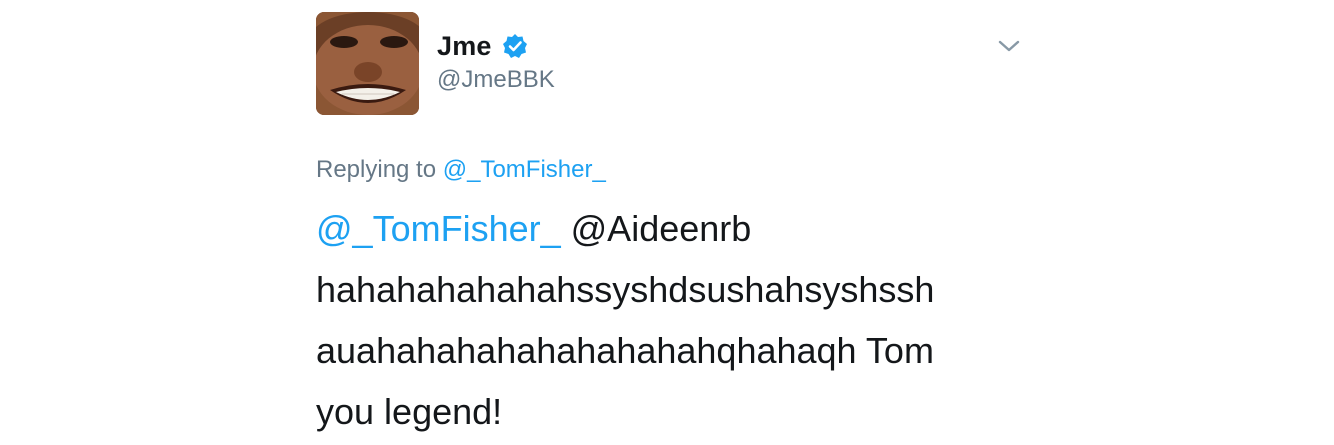 This screenshot has width=1334, height=445. I want to click on tweet-text-line-3: auahahahahahahahahahqhahaqh Tom, so click(625, 350).